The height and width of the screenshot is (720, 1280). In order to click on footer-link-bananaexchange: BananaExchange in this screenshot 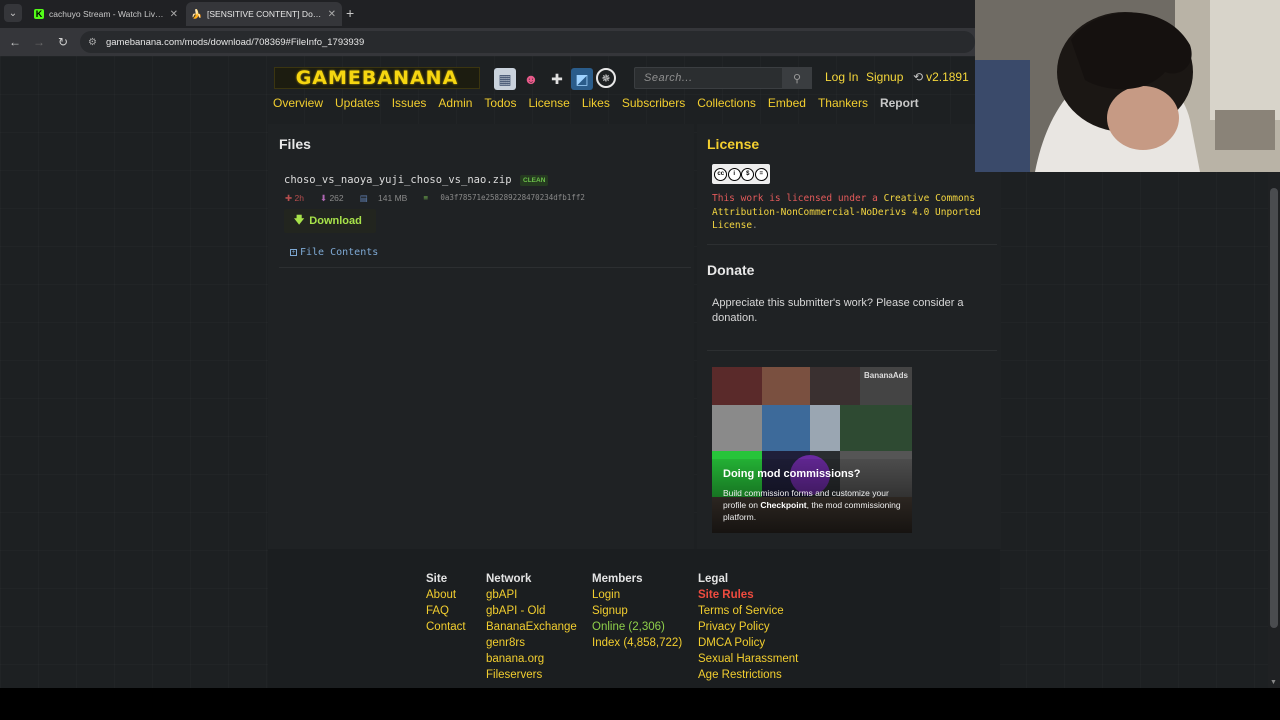, I will do `click(531, 627)`.